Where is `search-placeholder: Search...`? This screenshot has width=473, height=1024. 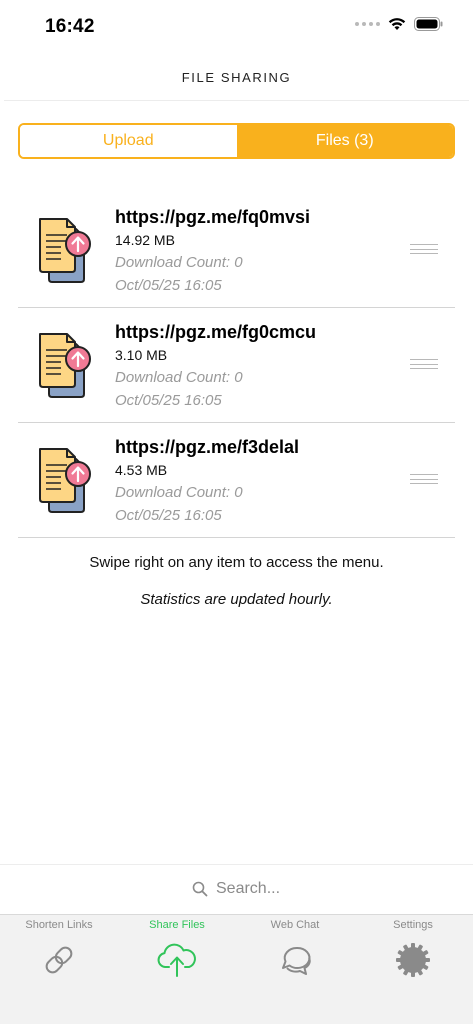
search-placeholder: Search... is located at coordinates (248, 888).